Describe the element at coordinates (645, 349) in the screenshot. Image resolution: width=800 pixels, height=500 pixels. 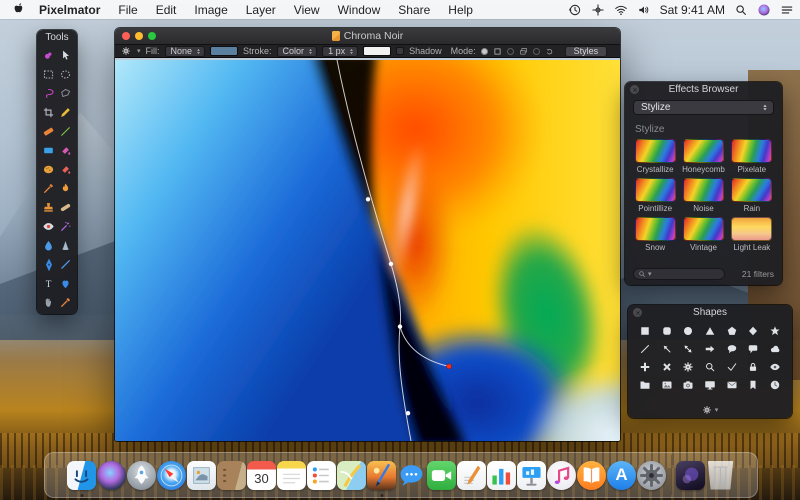
I see `shape-line-icon` at that location.